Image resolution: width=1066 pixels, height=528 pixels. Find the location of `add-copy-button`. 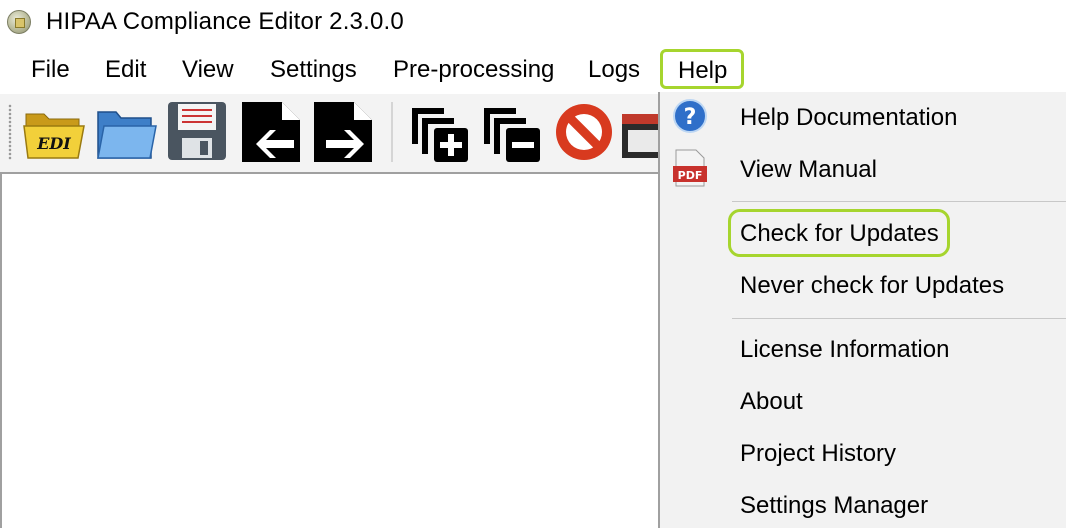

add-copy-button is located at coordinates (440, 132).